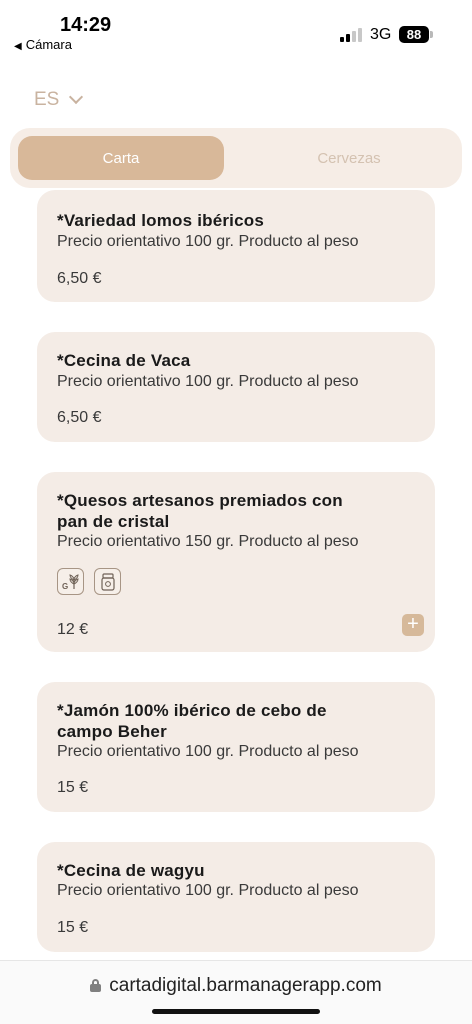 This screenshot has width=472, height=1024. I want to click on battery-tip, so click(431, 34).